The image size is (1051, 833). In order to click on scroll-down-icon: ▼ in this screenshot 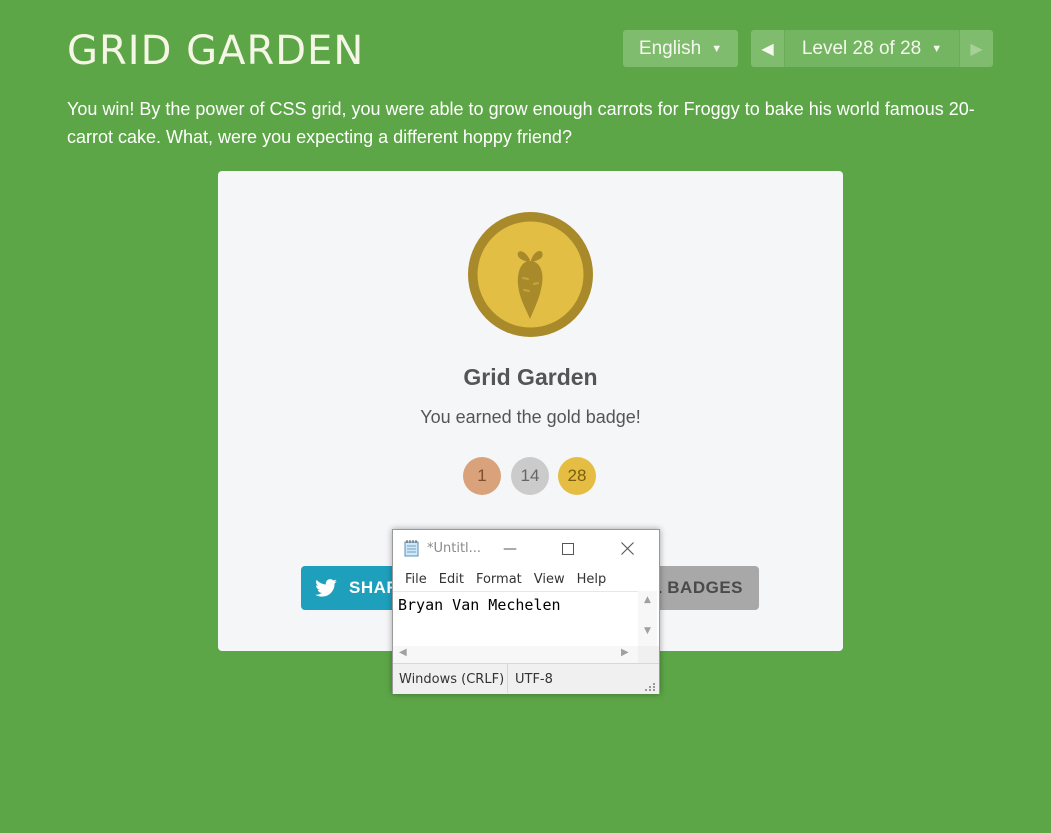, I will do `click(647, 631)`.